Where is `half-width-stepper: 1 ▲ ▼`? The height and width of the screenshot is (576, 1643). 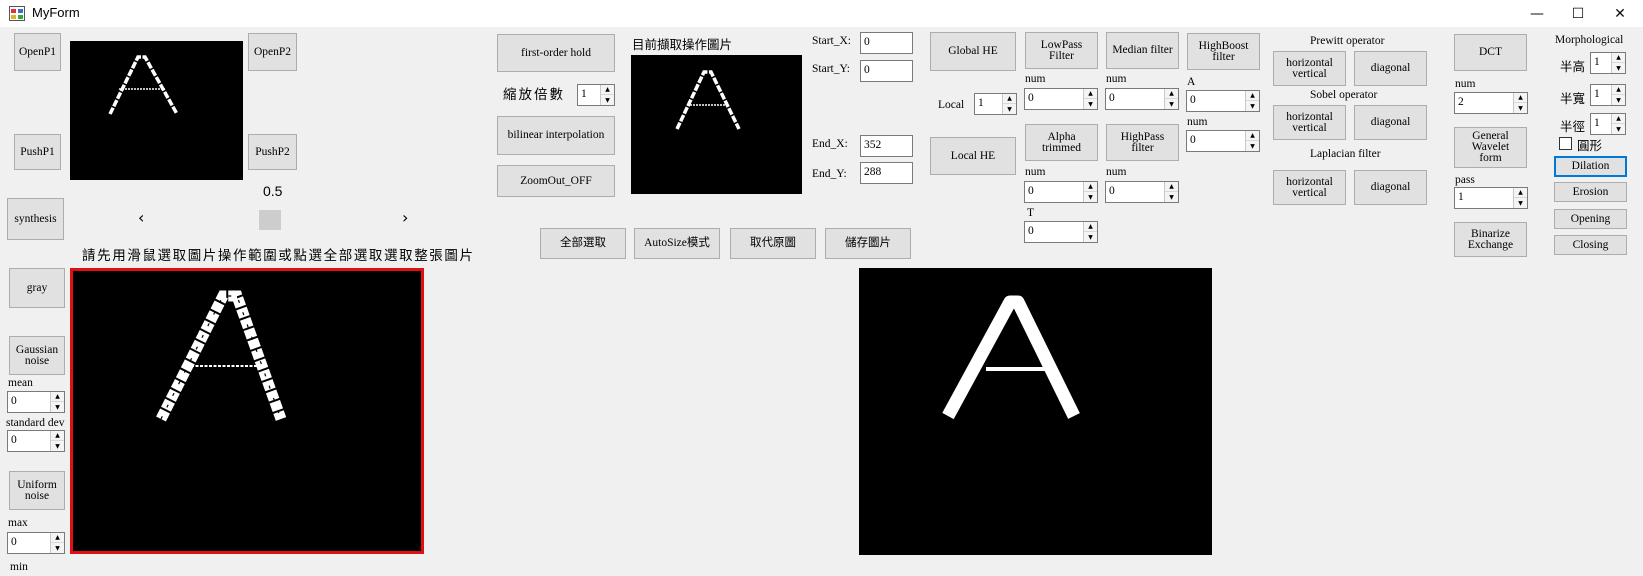 half-width-stepper: 1 ▲ ▼ is located at coordinates (1608, 95).